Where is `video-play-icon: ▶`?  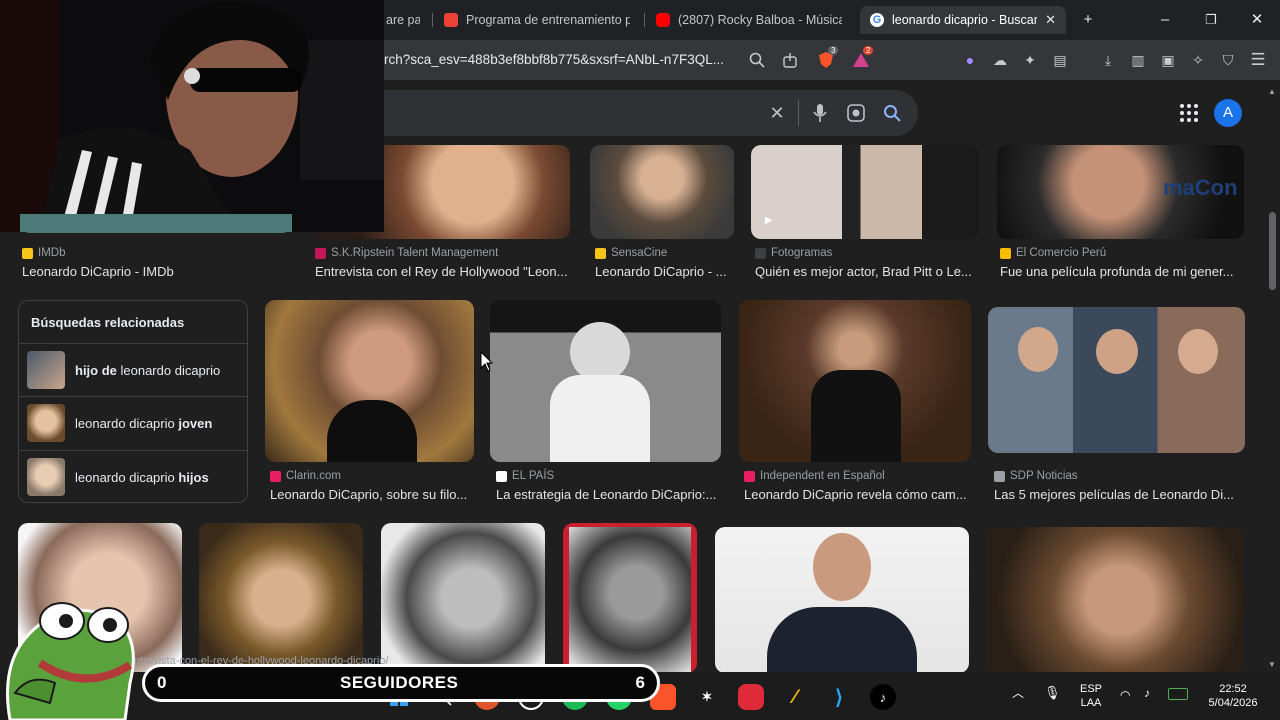
video-play-icon: ▶ is located at coordinates (769, 220).